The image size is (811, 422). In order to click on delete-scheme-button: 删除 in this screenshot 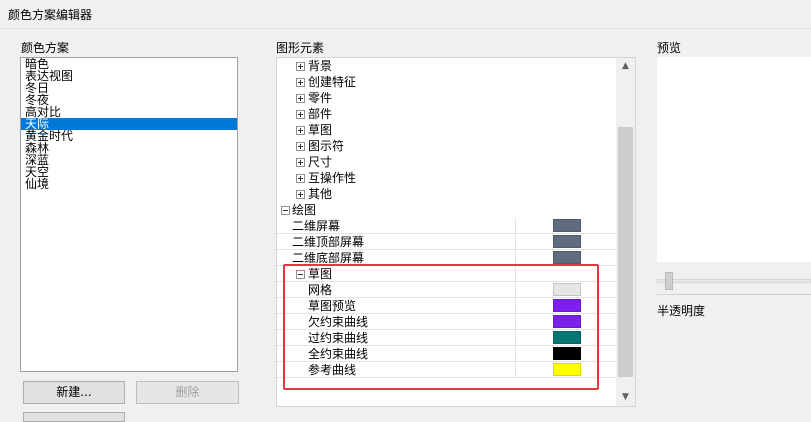, I will do `click(187, 392)`.